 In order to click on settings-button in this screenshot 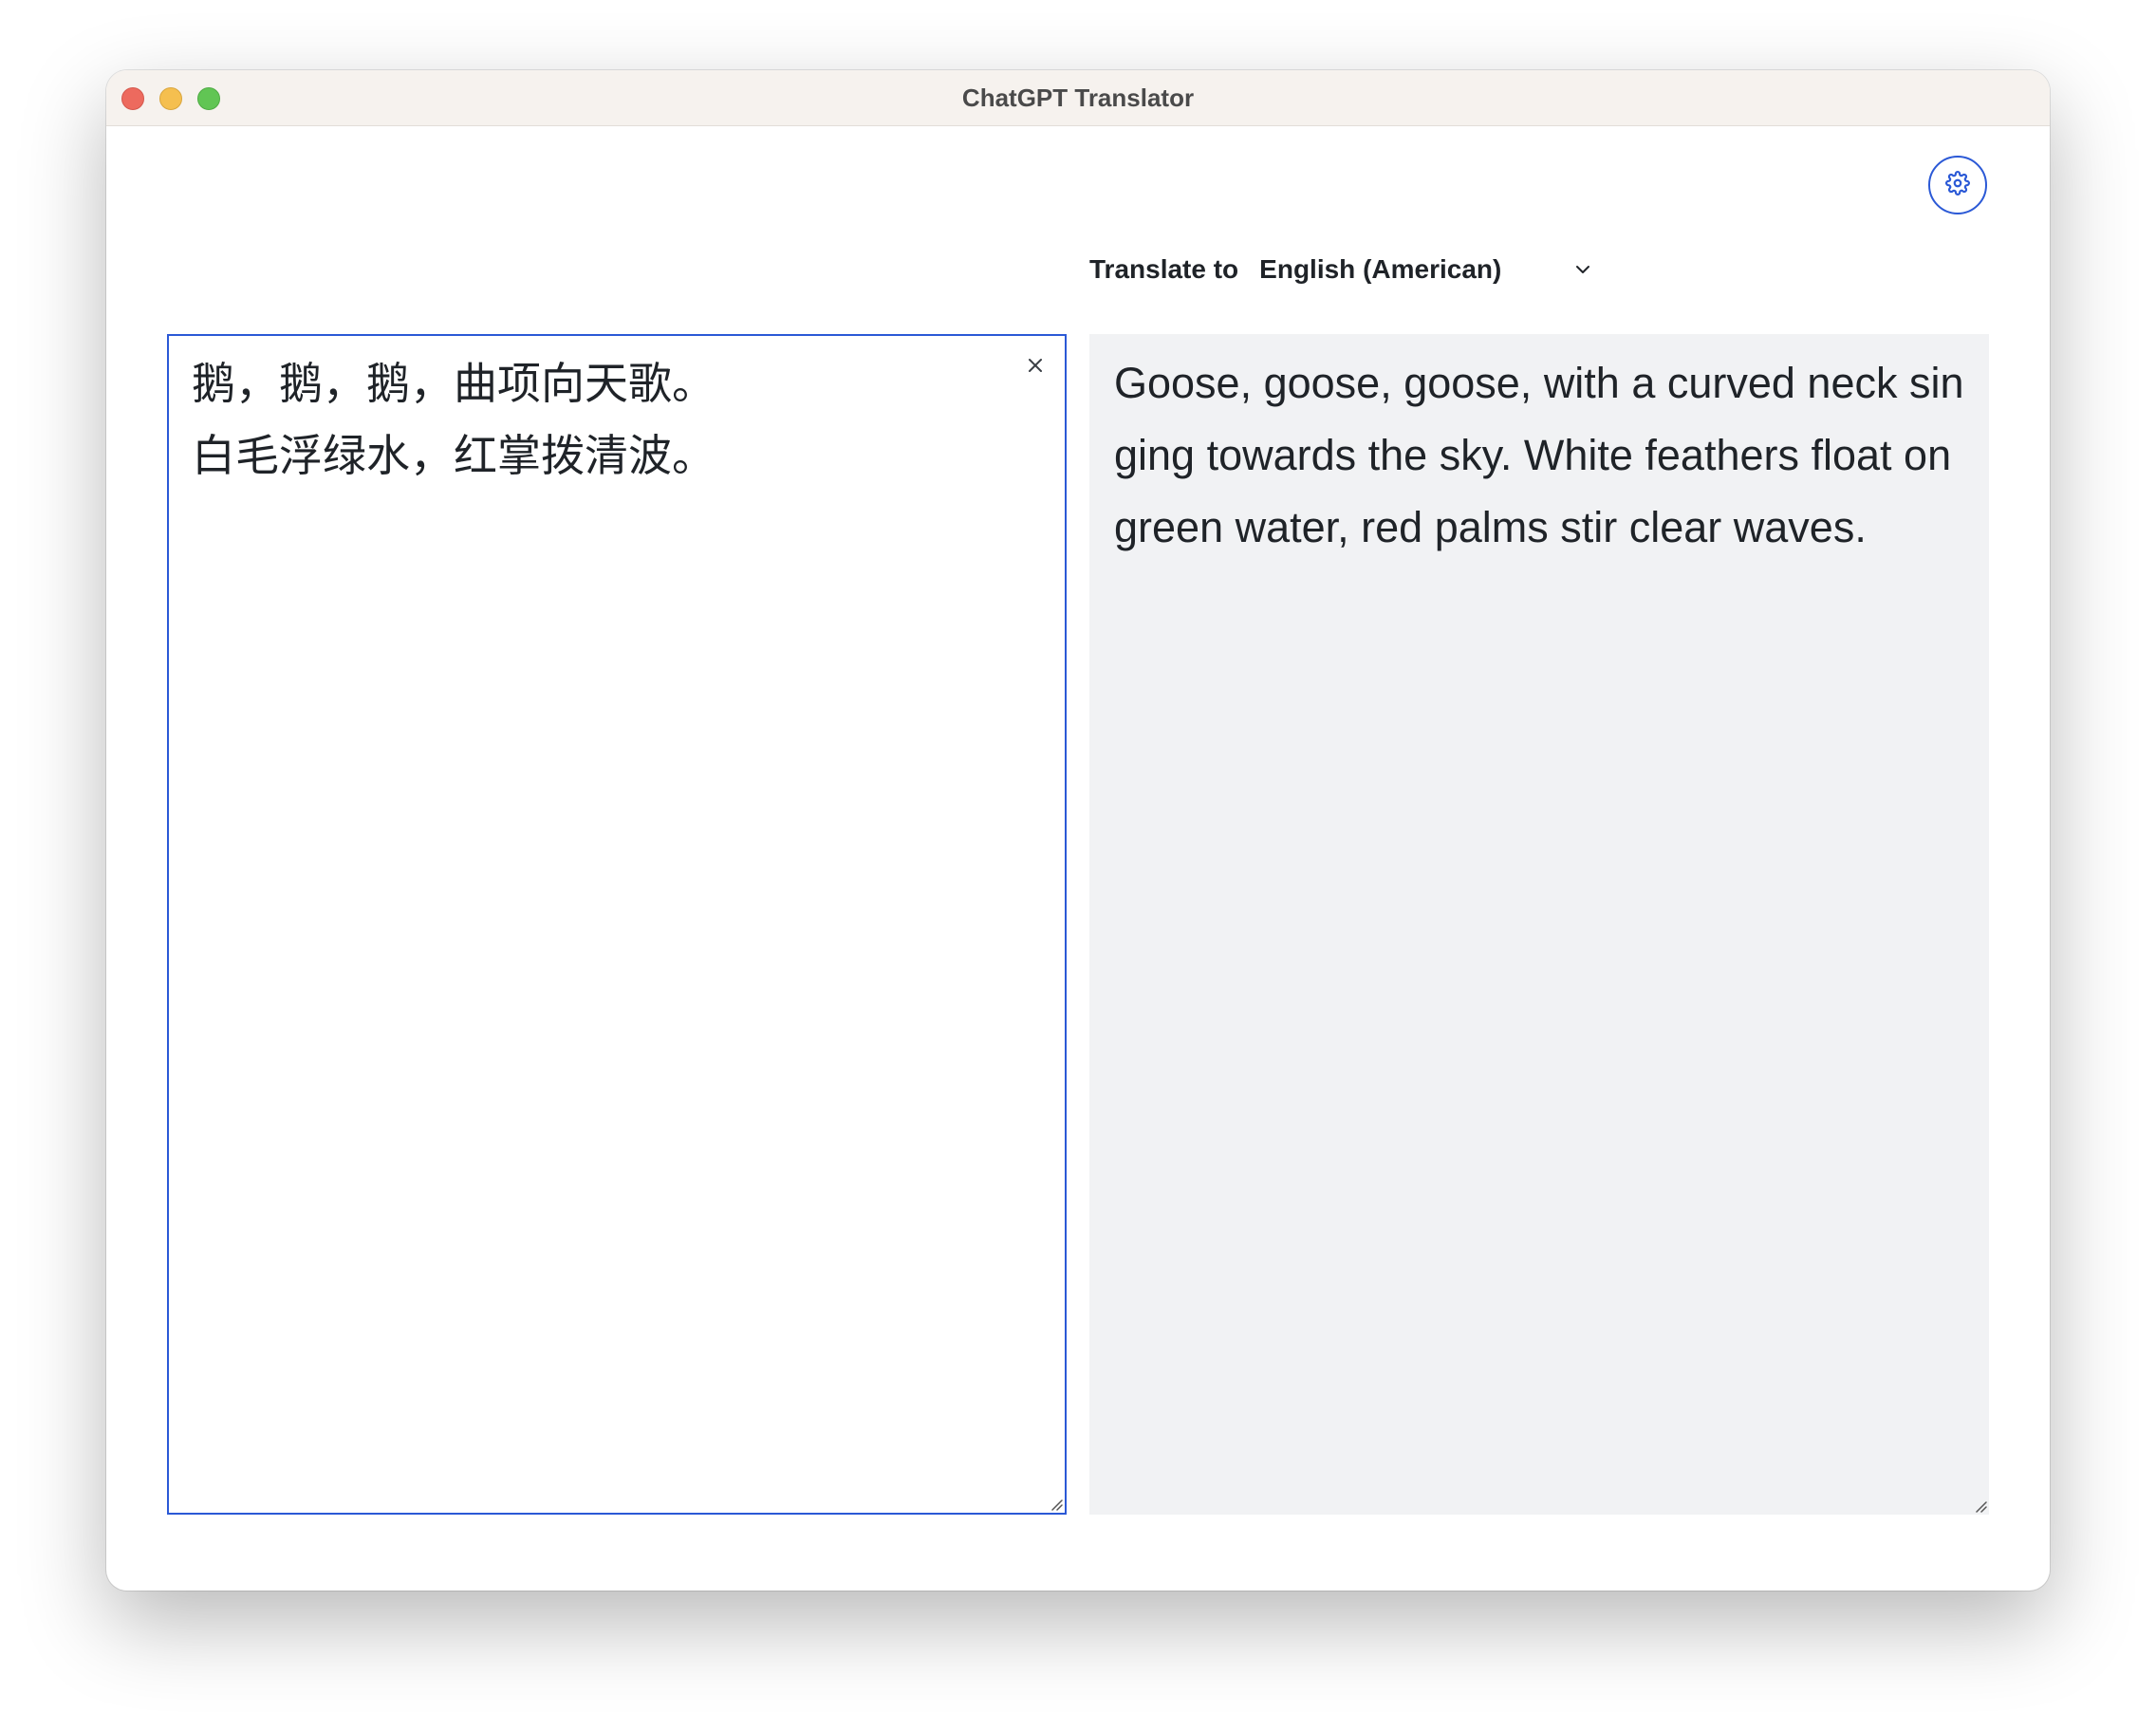, I will do `click(1957, 185)`.